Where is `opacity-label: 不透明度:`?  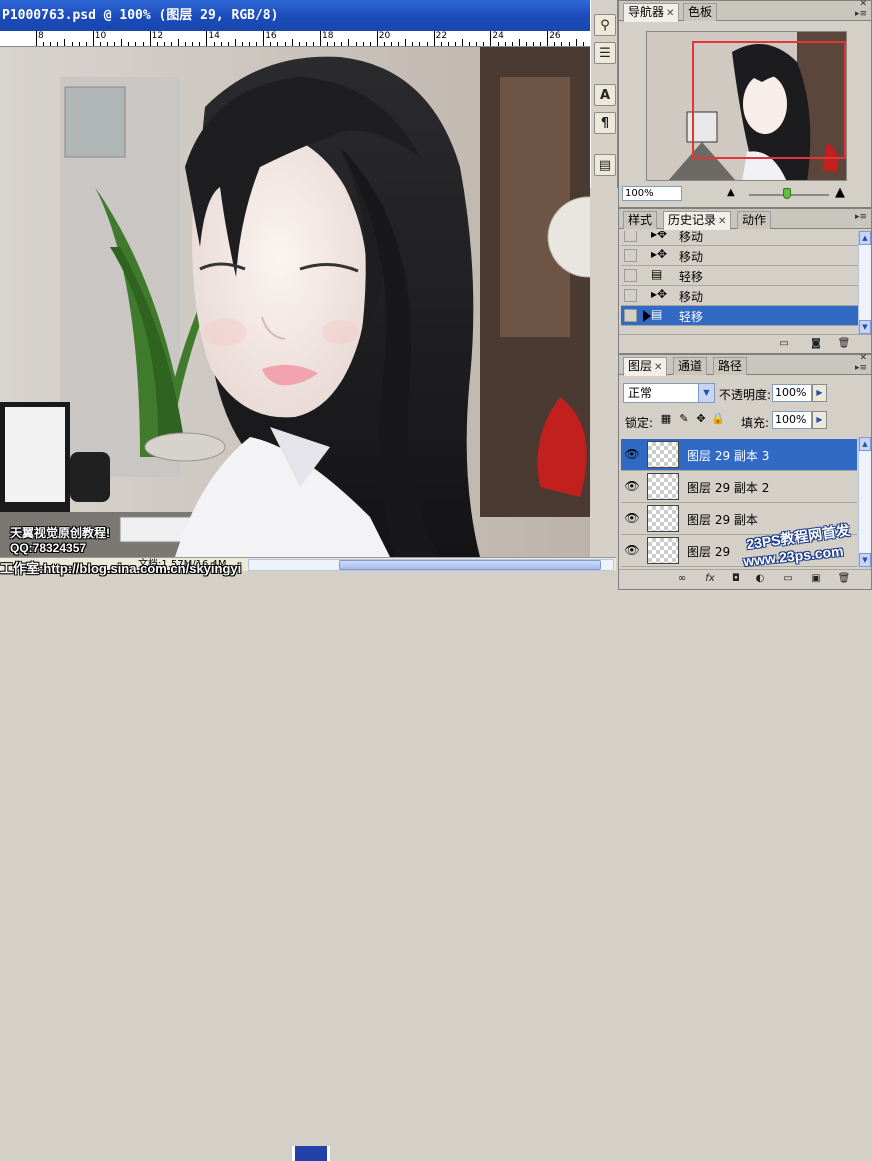
opacity-label: 不透明度: is located at coordinates (745, 394).